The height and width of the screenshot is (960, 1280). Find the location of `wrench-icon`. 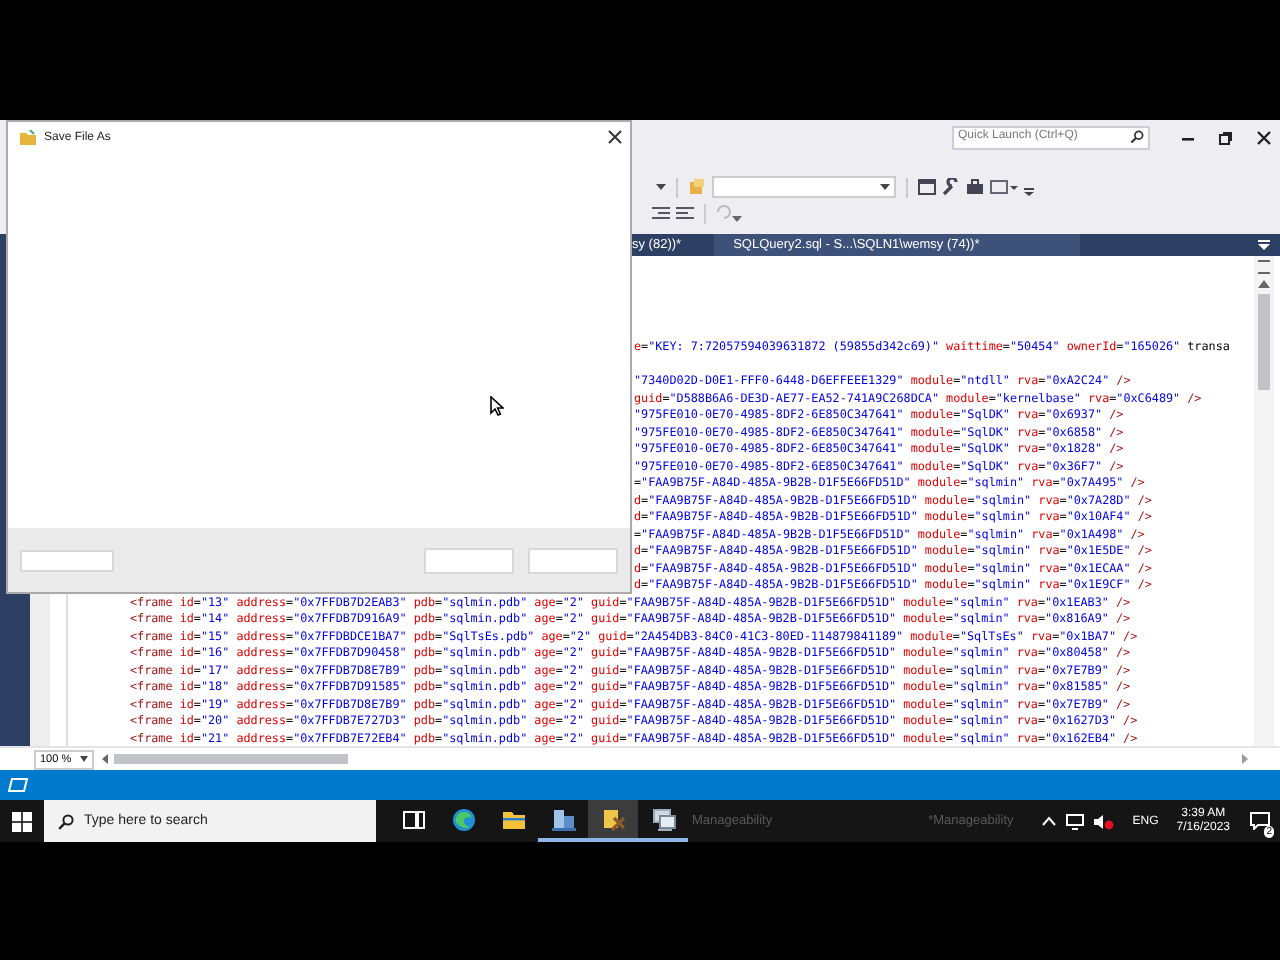

wrench-icon is located at coordinates (951, 187).